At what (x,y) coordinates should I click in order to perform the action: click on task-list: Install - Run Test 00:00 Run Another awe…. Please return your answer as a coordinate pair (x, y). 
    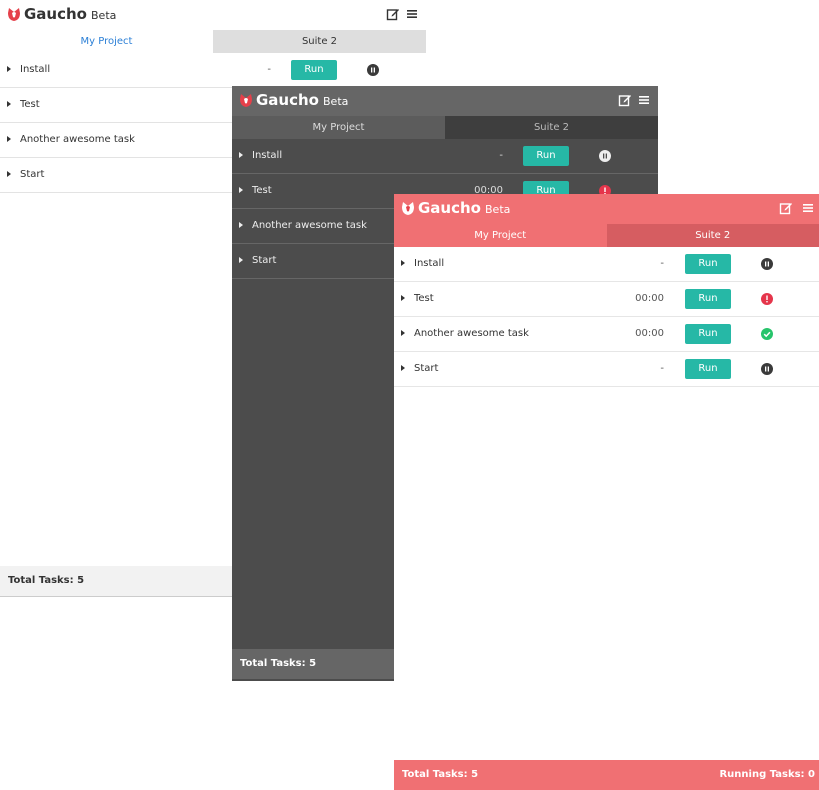
    Looking at the image, I should click on (606, 317).